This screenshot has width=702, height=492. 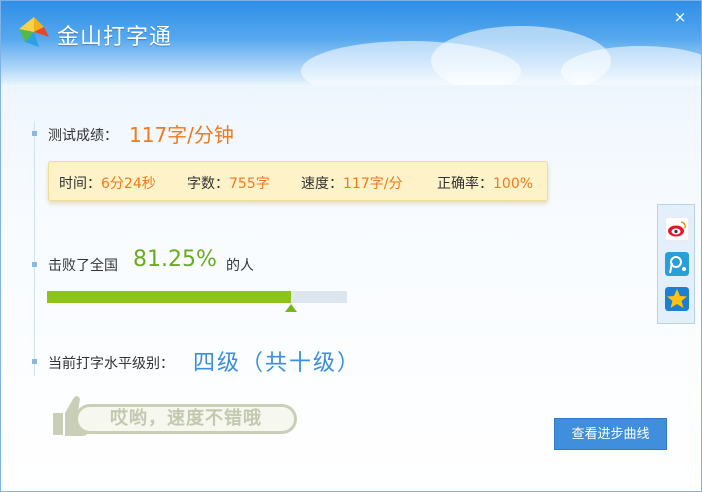 I want to click on close-button: ×, so click(x=680, y=17).